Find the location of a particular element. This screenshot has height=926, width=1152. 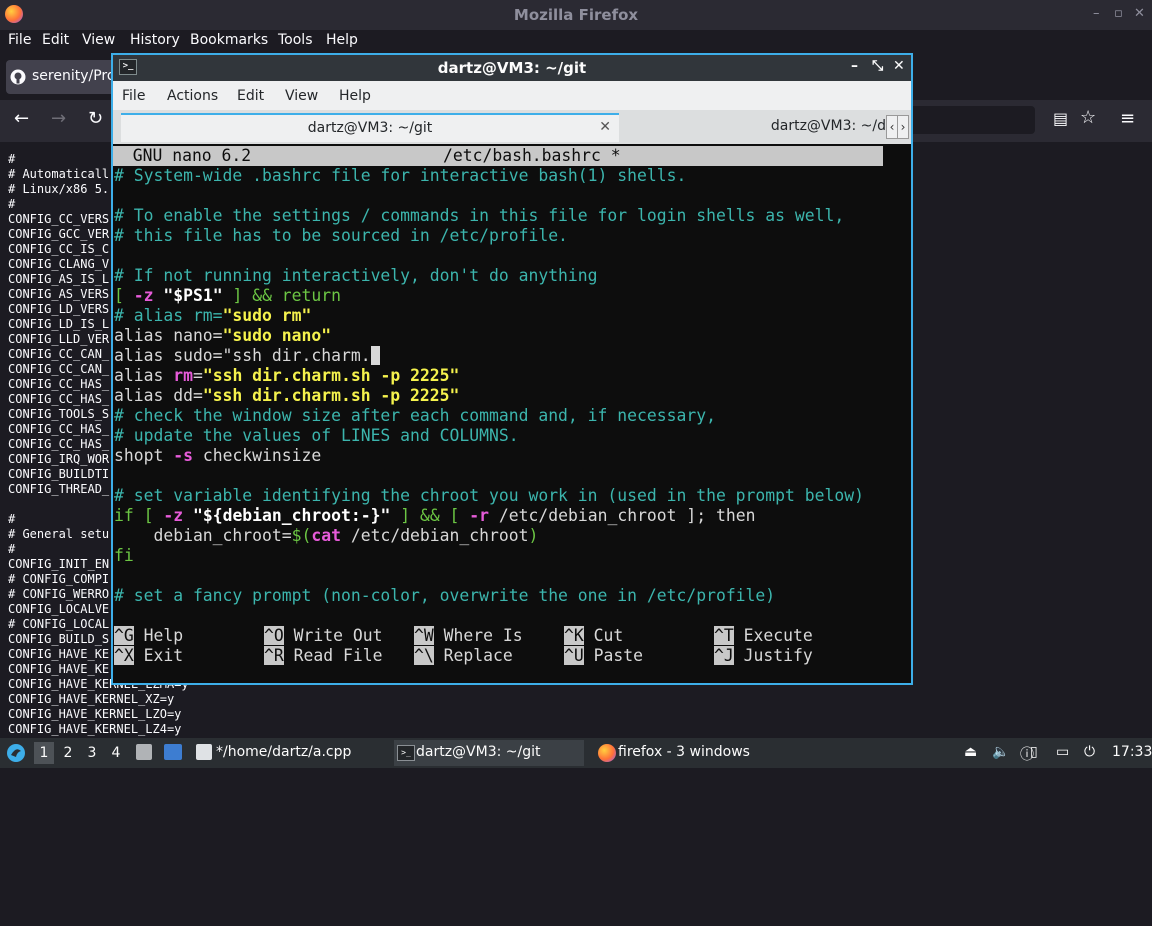

terminal-menu-view: View is located at coordinates (301, 96).